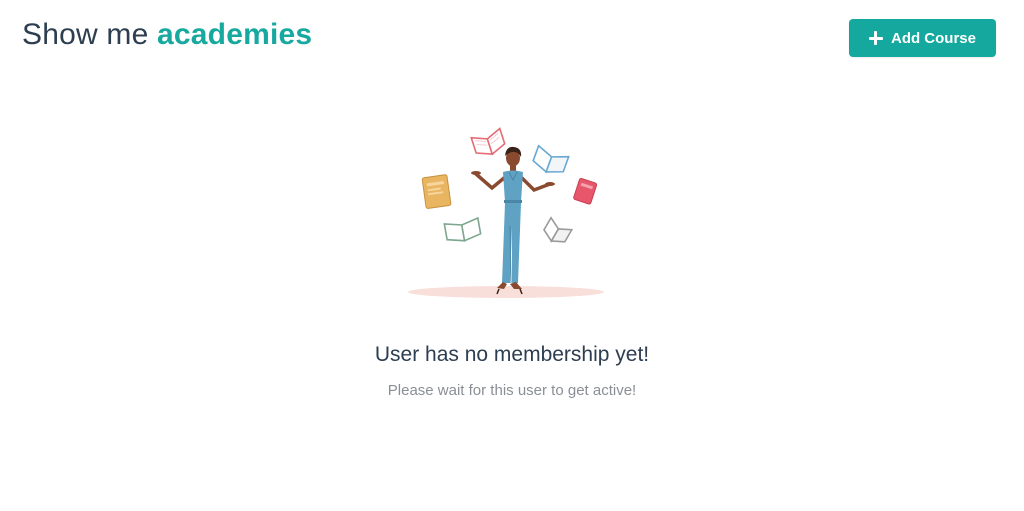 This screenshot has width=1024, height=511. Describe the element at coordinates (506, 212) in the screenshot. I see `woman-juggling-books-illustration` at that location.